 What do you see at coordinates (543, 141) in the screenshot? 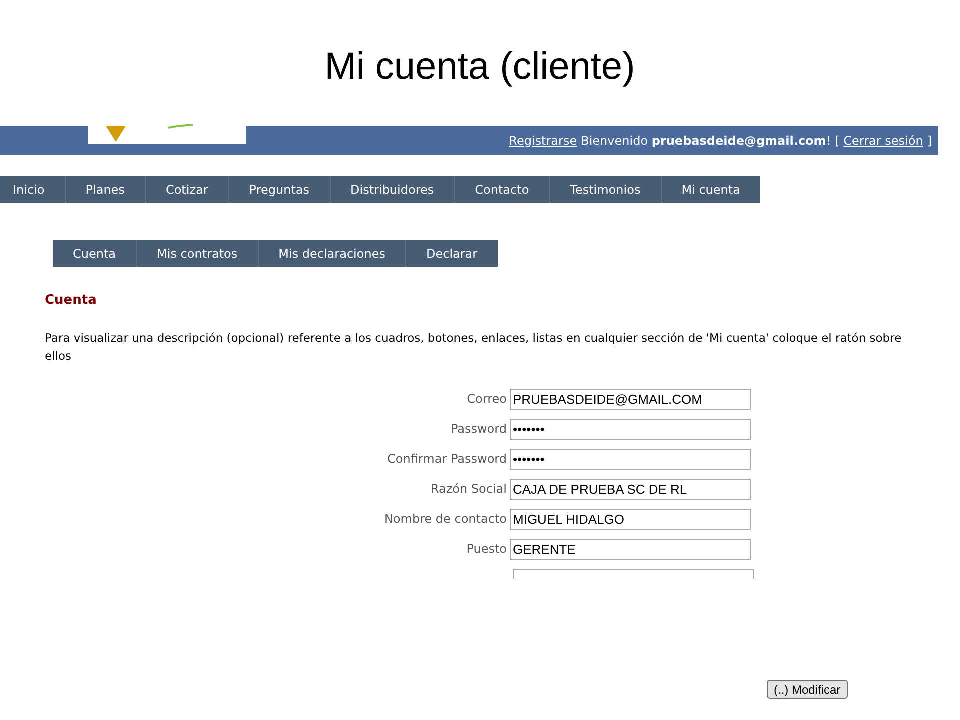
I see `register-link: Registrarse` at bounding box center [543, 141].